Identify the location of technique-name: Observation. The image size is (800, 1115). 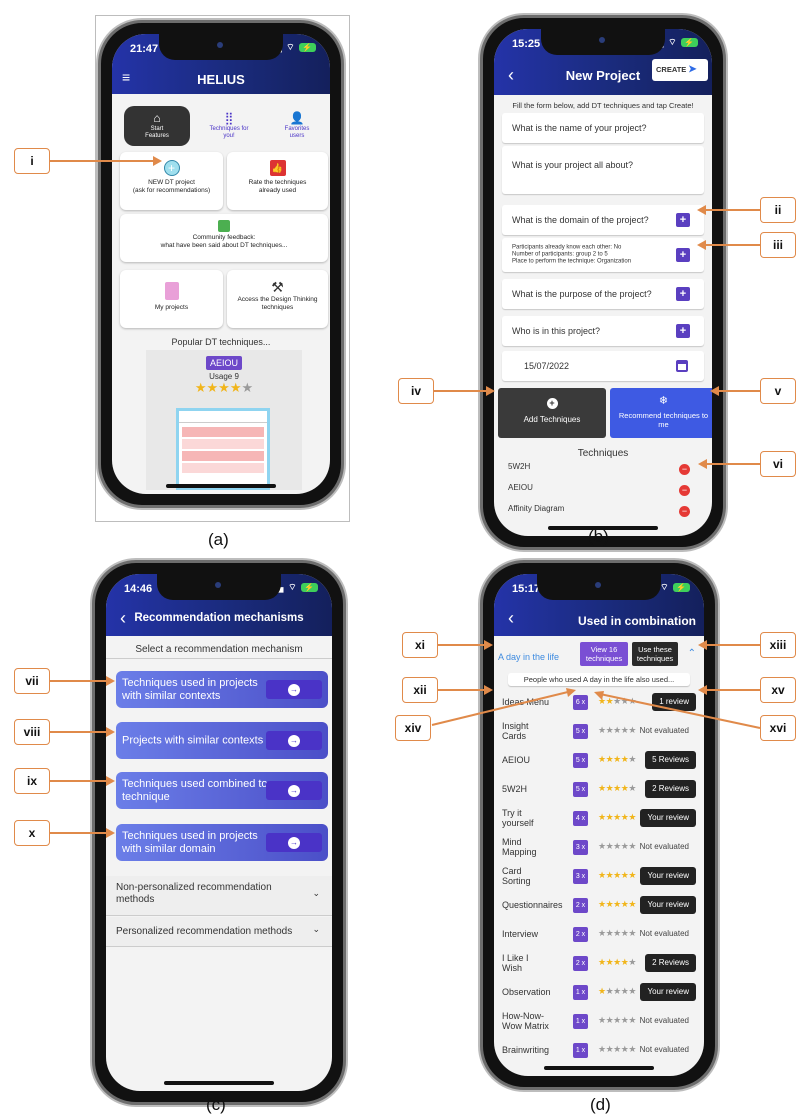
(526, 992).